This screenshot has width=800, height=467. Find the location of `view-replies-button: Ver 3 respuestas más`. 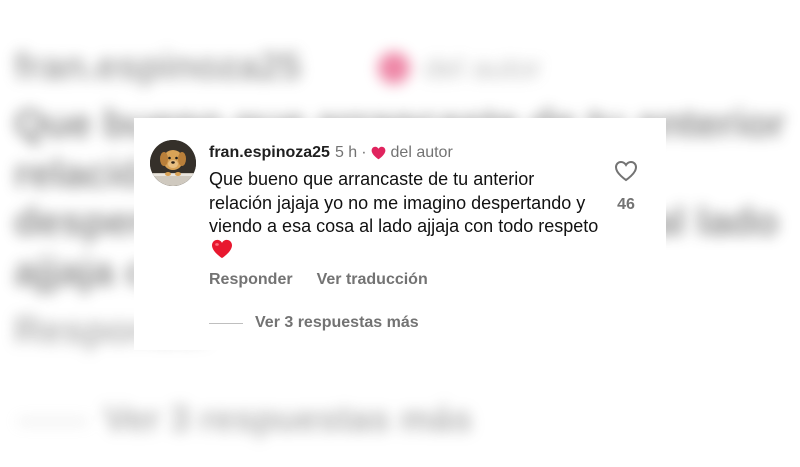

view-replies-button: Ver 3 respuestas más is located at coordinates (337, 323).